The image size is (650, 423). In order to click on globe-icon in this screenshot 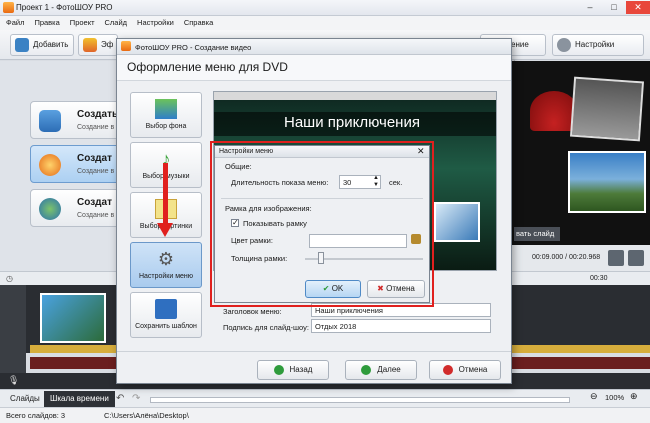, I will do `click(50, 209)`.